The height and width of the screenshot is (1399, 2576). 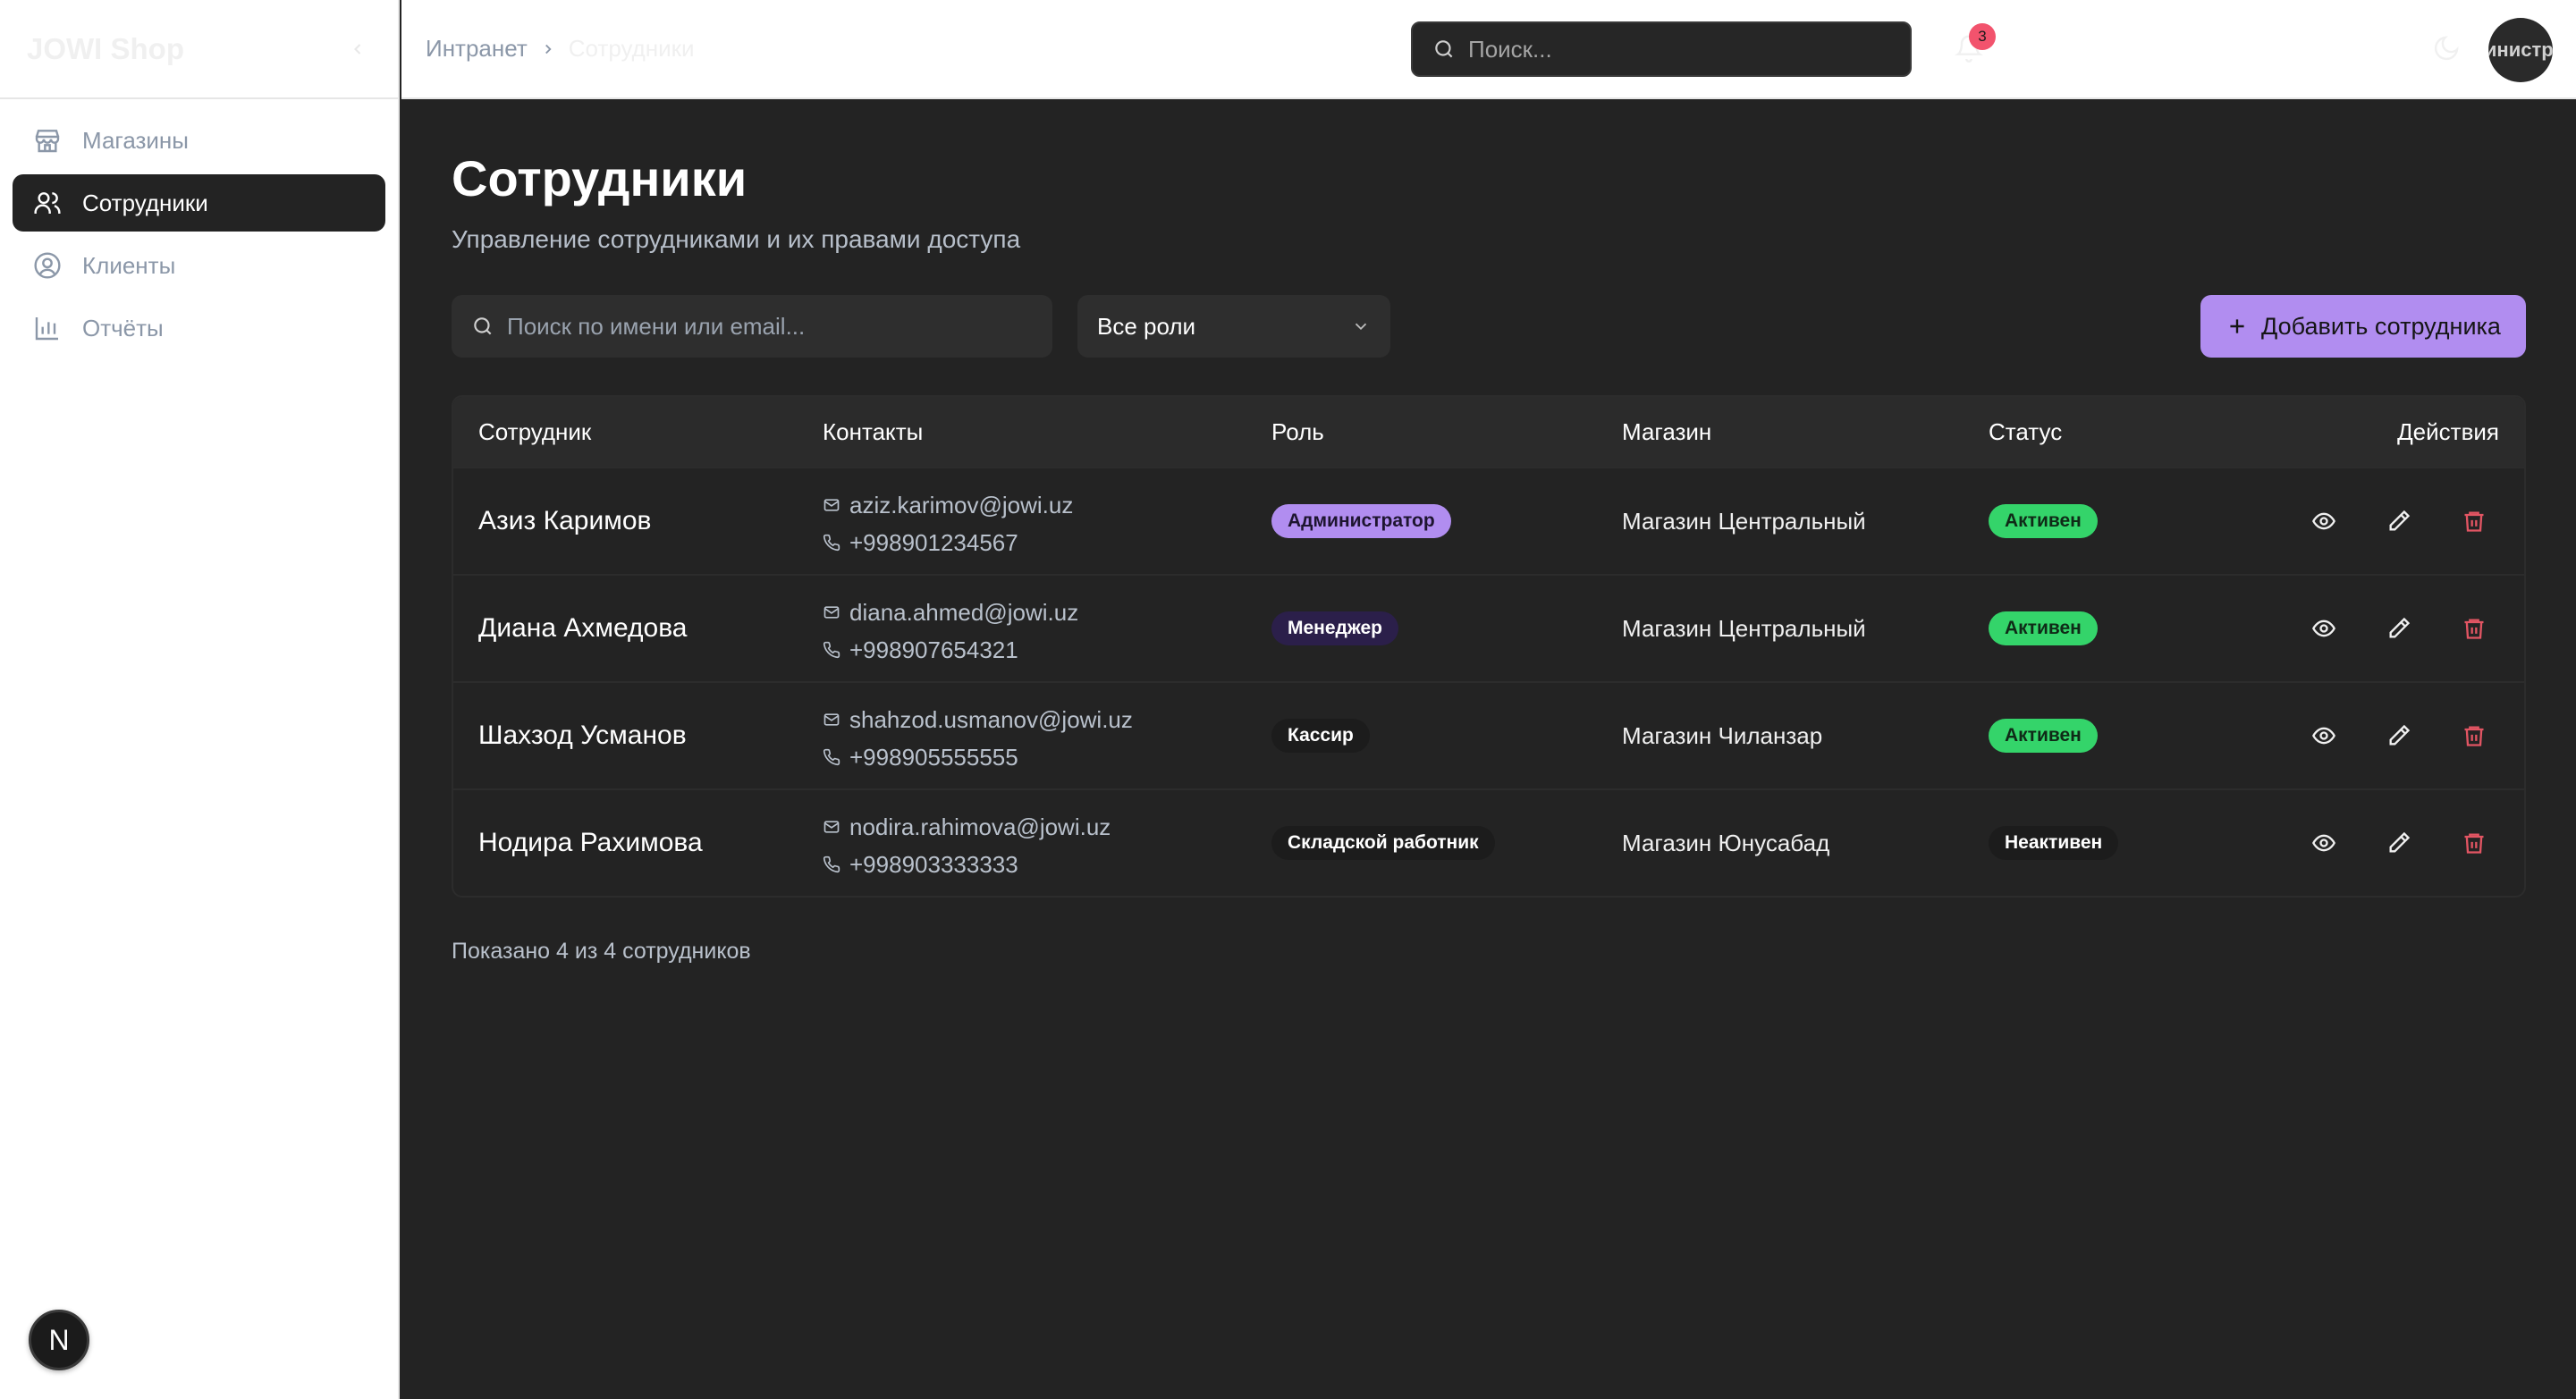 I want to click on add-employee-label: Добавить сотрудника, so click(x=2381, y=326).